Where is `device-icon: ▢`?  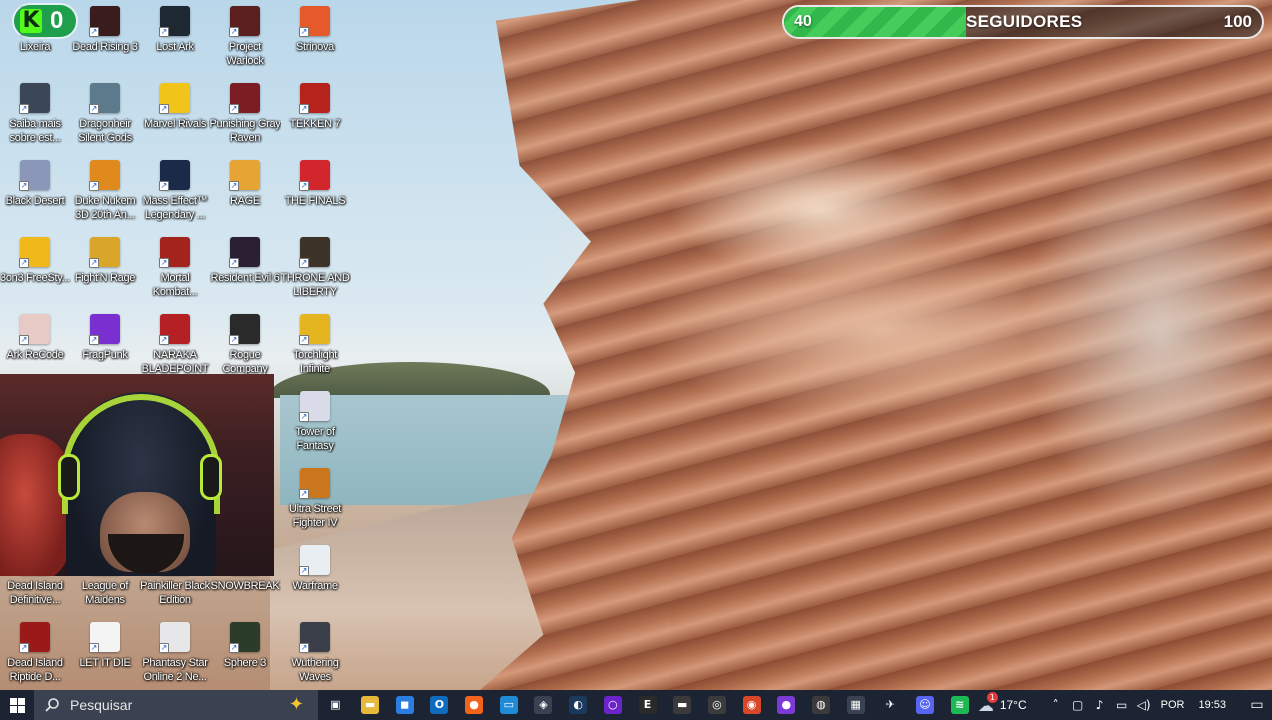 device-icon: ▢ is located at coordinates (1078, 705).